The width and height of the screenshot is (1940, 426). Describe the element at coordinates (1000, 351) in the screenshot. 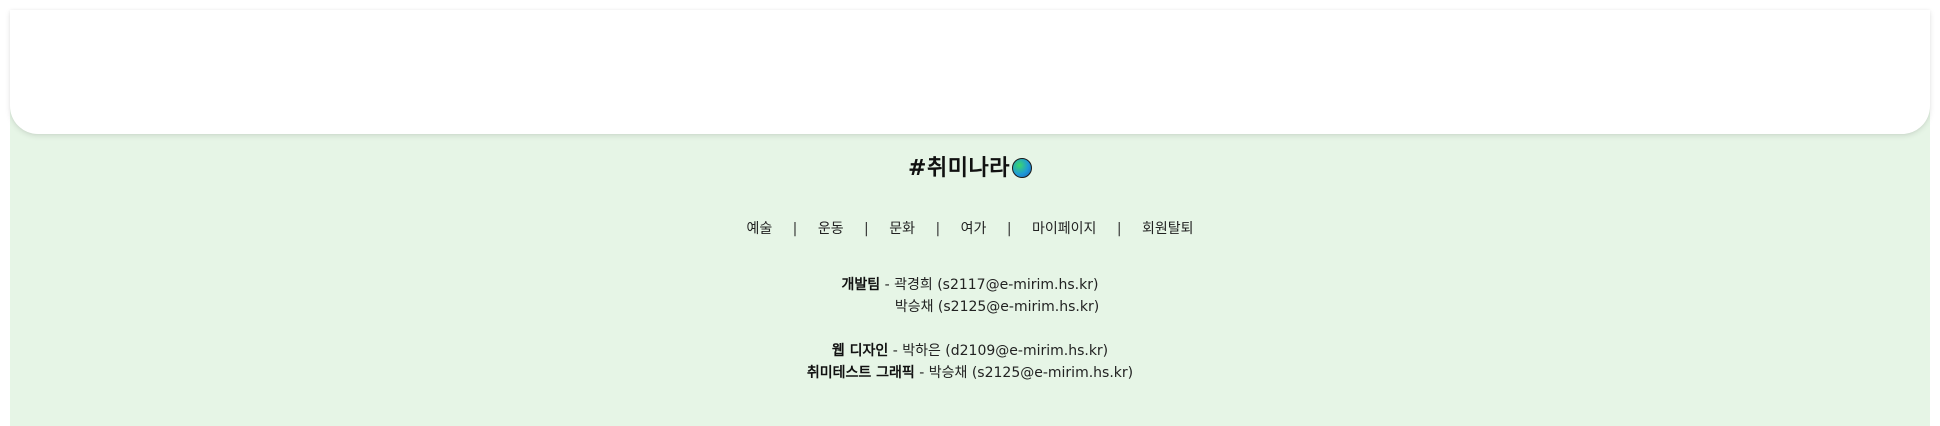

I see `credit-web-design-member: - 박하은 (d2109@e-mirim.hs.kr)` at that location.